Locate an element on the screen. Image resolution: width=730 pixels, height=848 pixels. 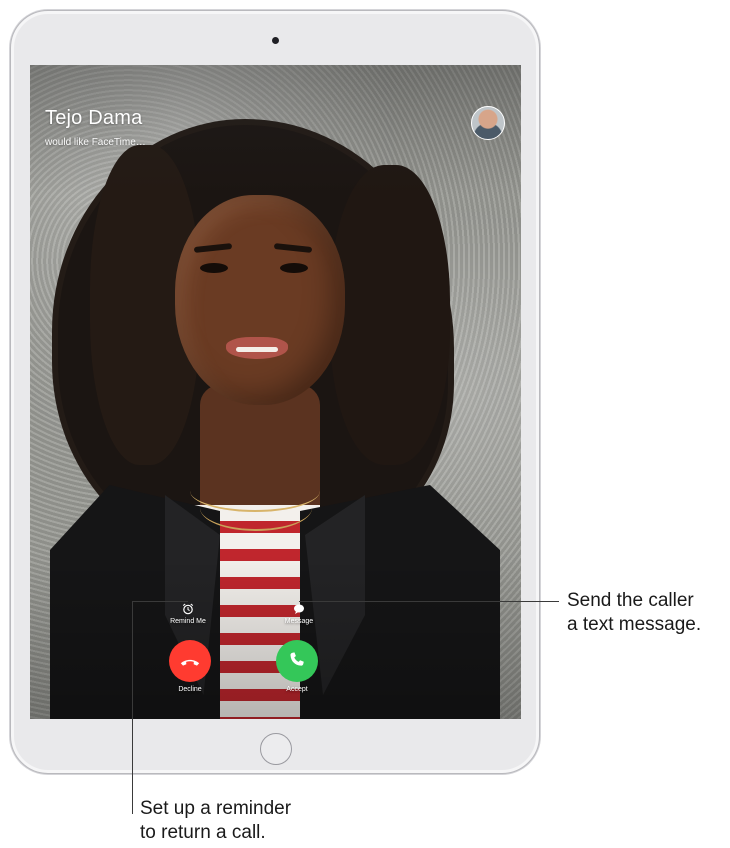
callout-line-reminder-vertical is located at coordinates (133, 707).